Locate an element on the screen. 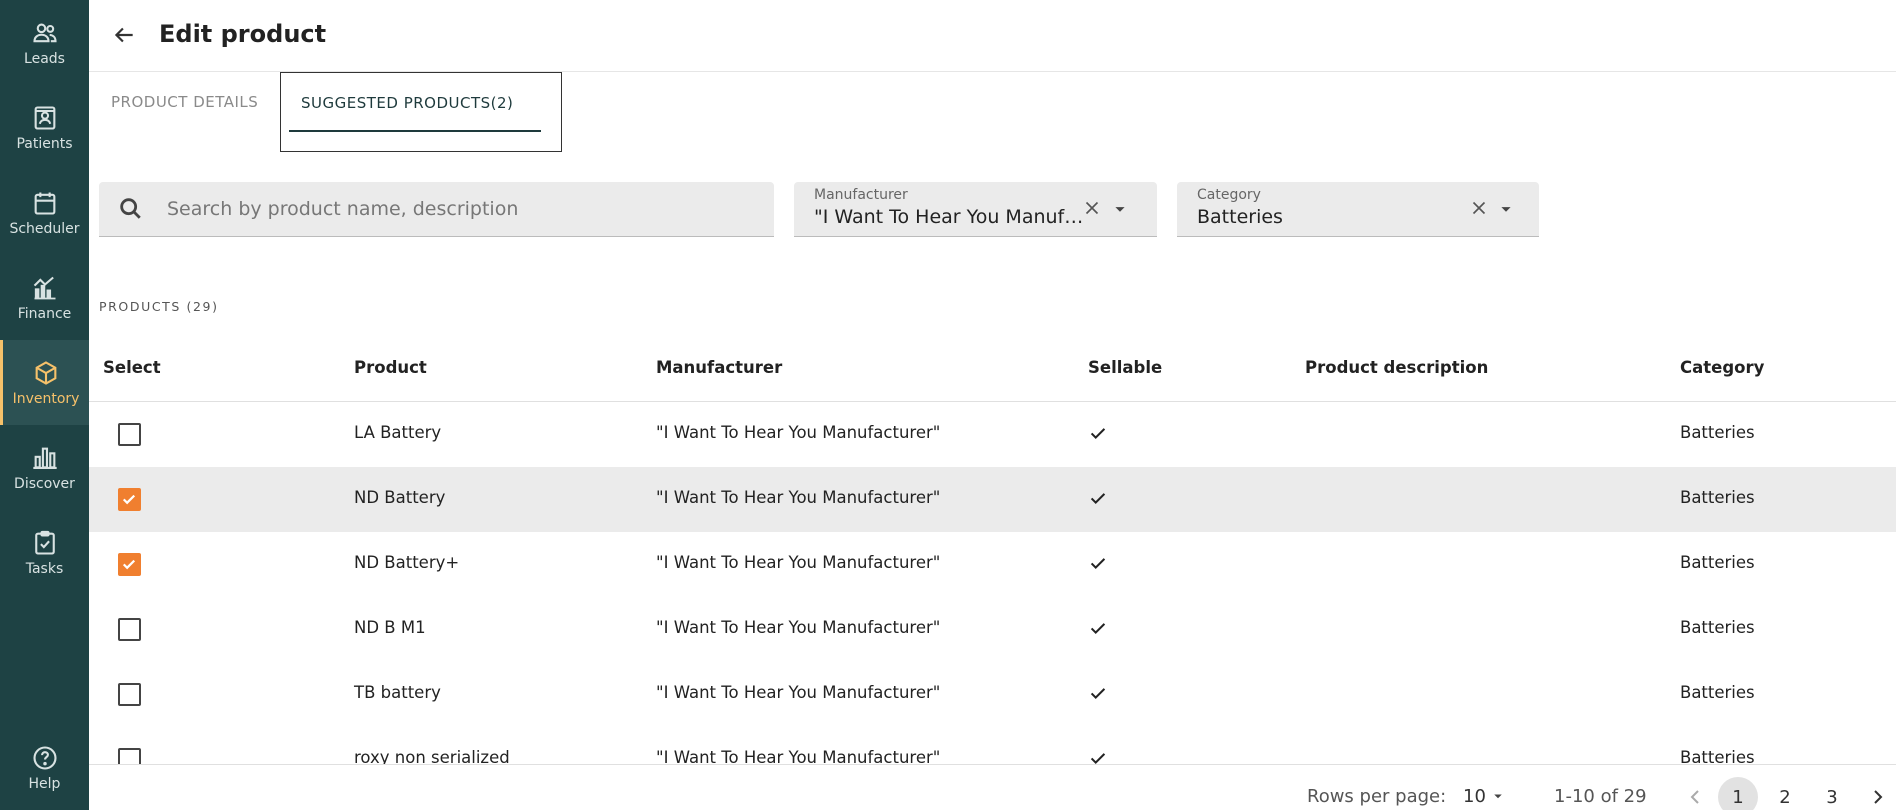 This screenshot has height=810, width=1896. clear-manufacturer-icon is located at coordinates (1092, 208).